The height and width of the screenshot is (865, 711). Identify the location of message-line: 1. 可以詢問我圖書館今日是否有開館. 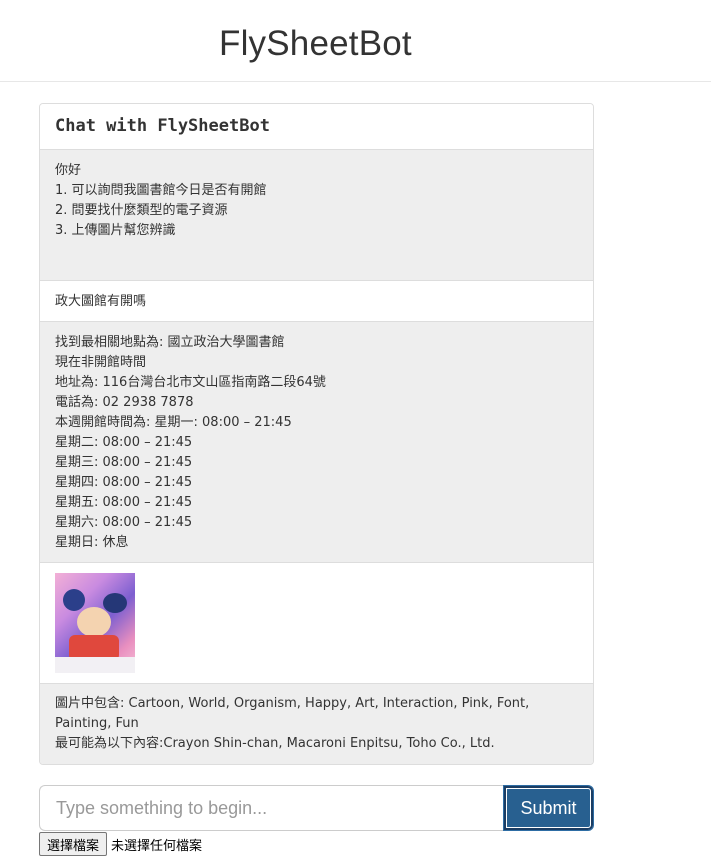
(161, 190).